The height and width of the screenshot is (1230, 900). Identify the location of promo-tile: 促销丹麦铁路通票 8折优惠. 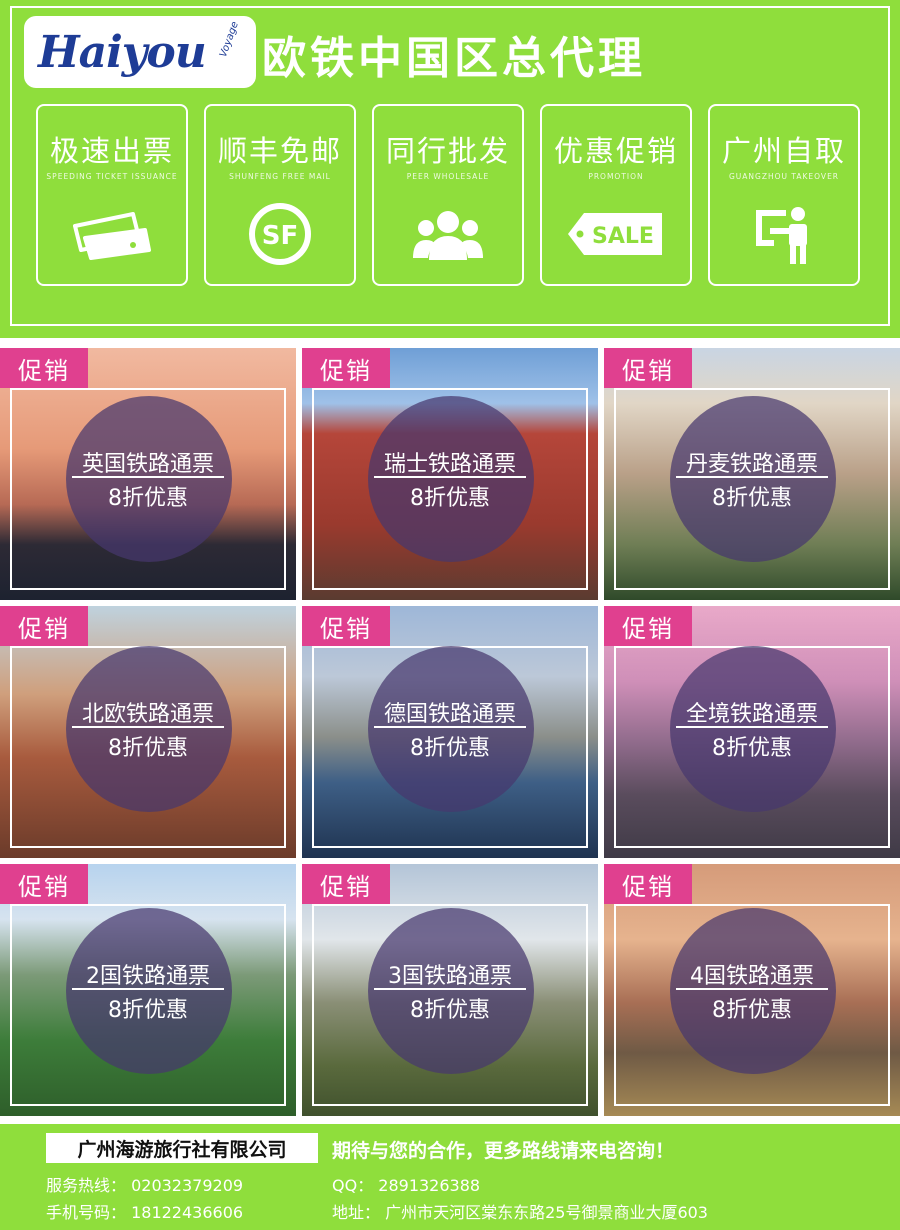
(752, 474).